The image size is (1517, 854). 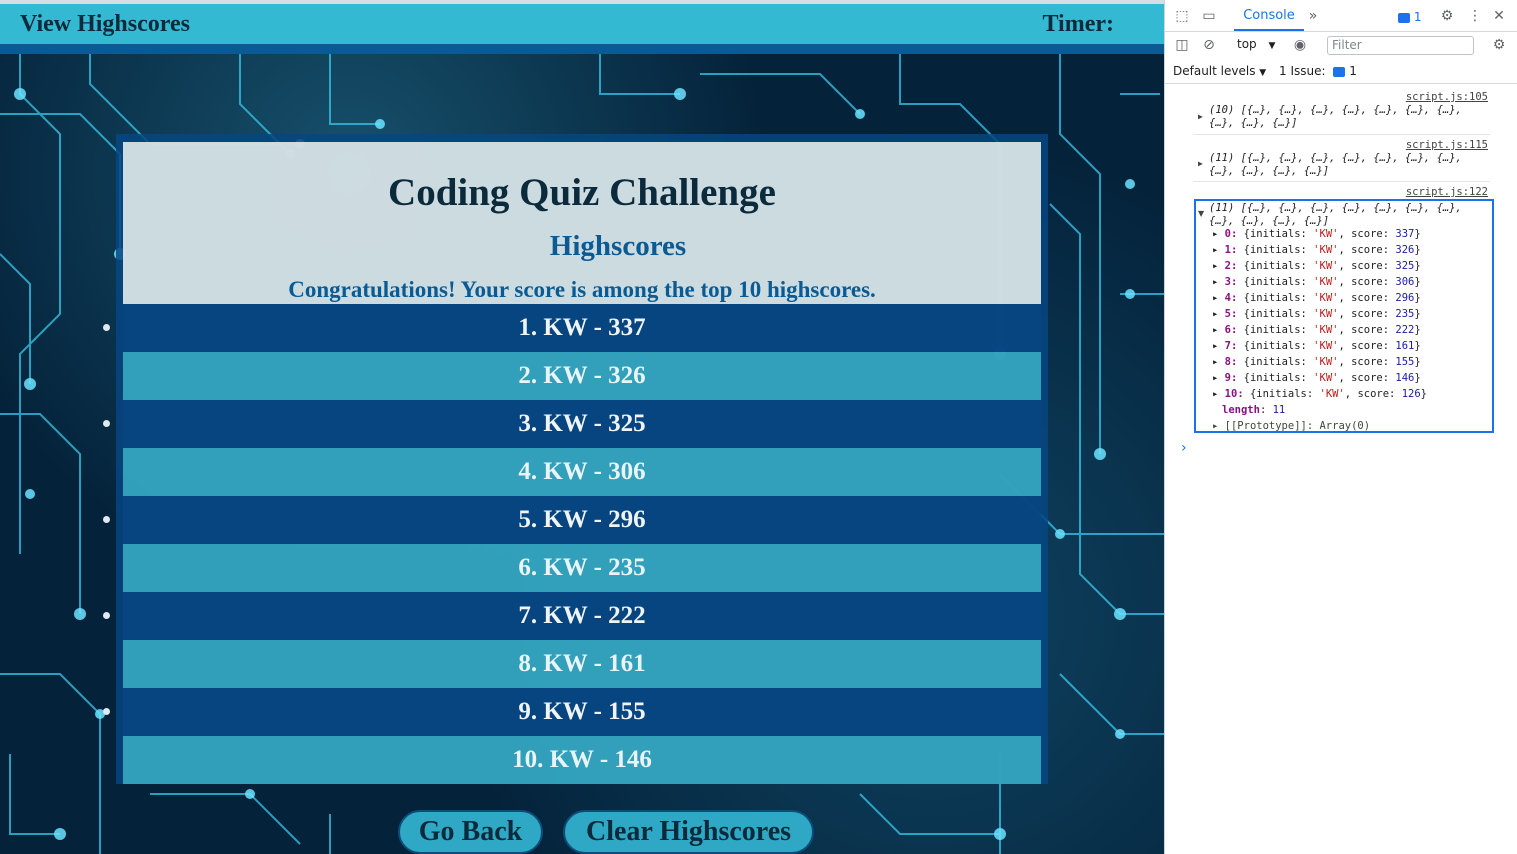 I want to click on context-selector: top ▼, so click(x=1256, y=44).